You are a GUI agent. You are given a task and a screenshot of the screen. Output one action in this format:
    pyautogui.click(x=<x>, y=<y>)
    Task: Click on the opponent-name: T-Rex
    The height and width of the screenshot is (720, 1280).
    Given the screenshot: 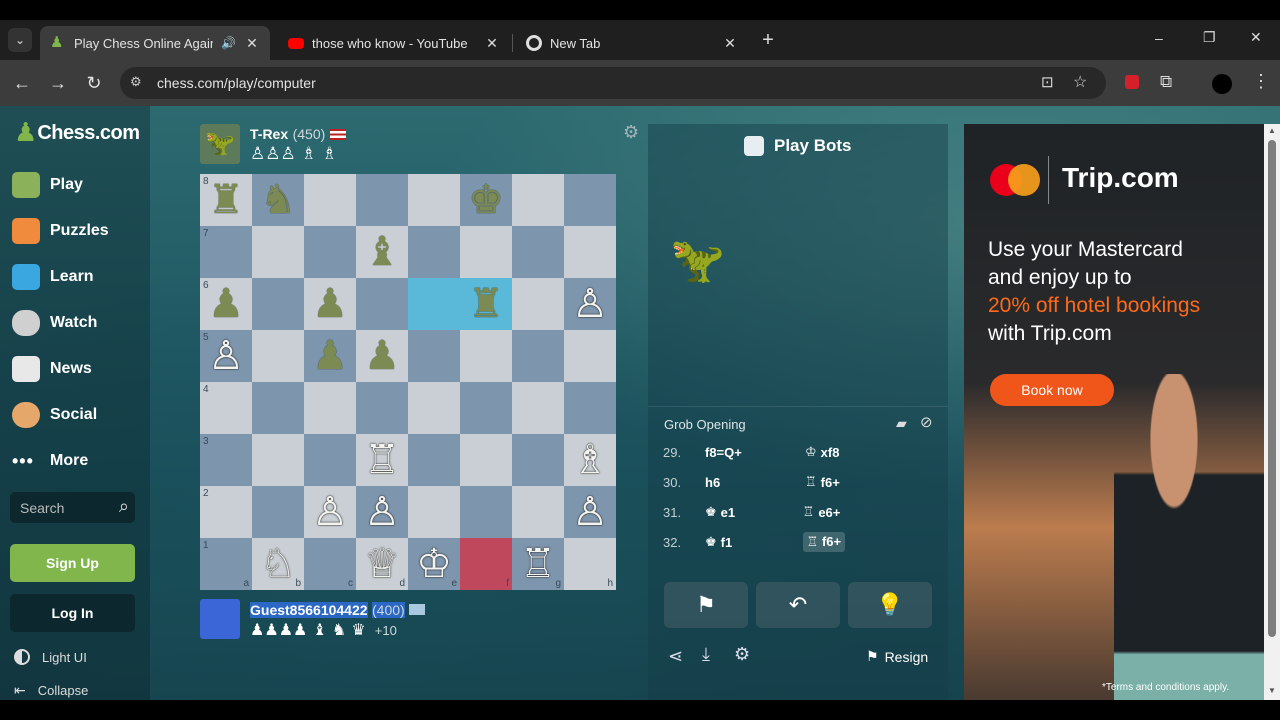 What is the action you would take?
    pyautogui.click(x=269, y=134)
    